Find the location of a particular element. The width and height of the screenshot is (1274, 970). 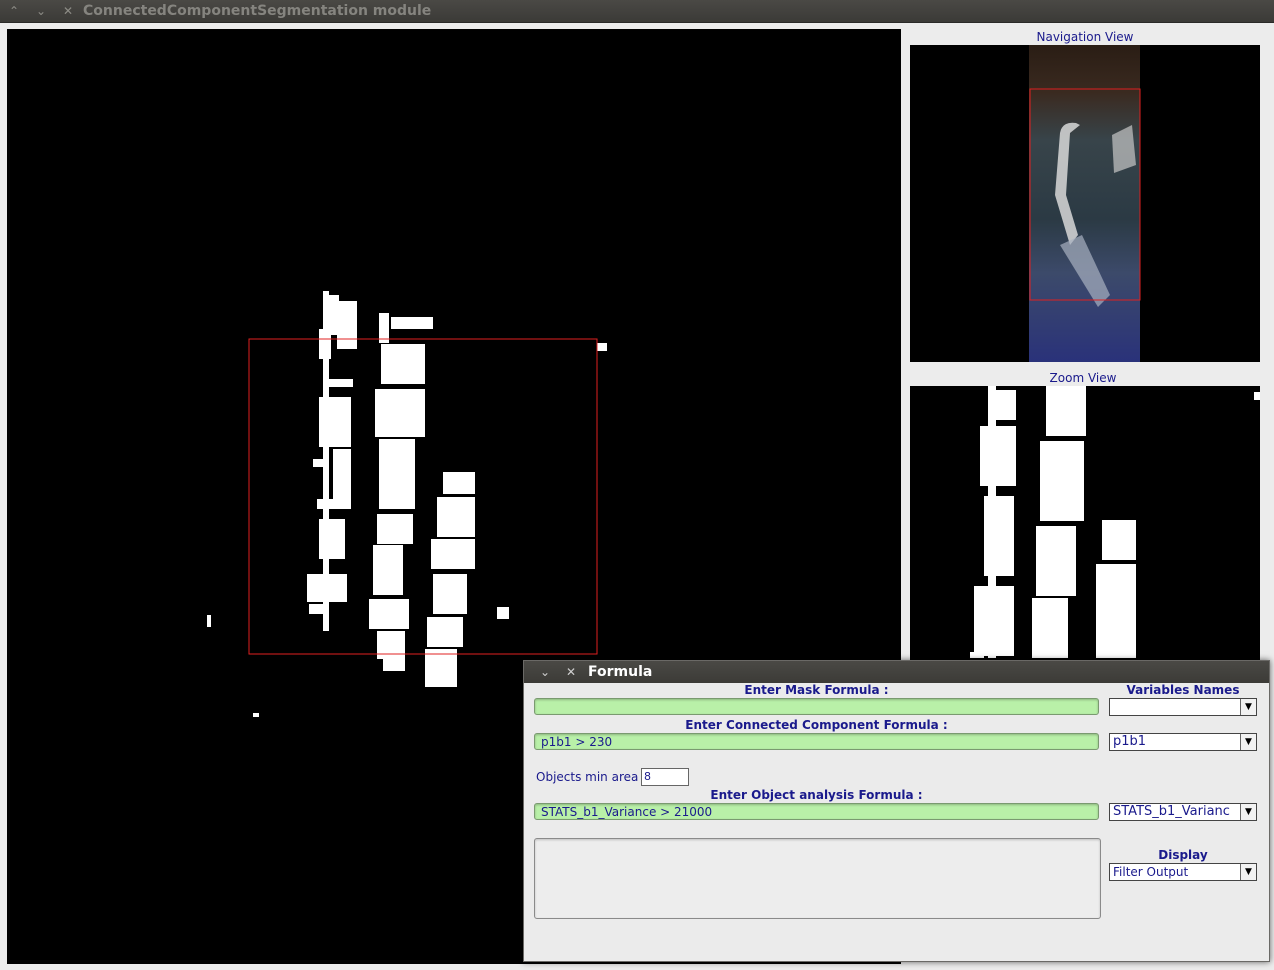

output-text-area is located at coordinates (817, 878).